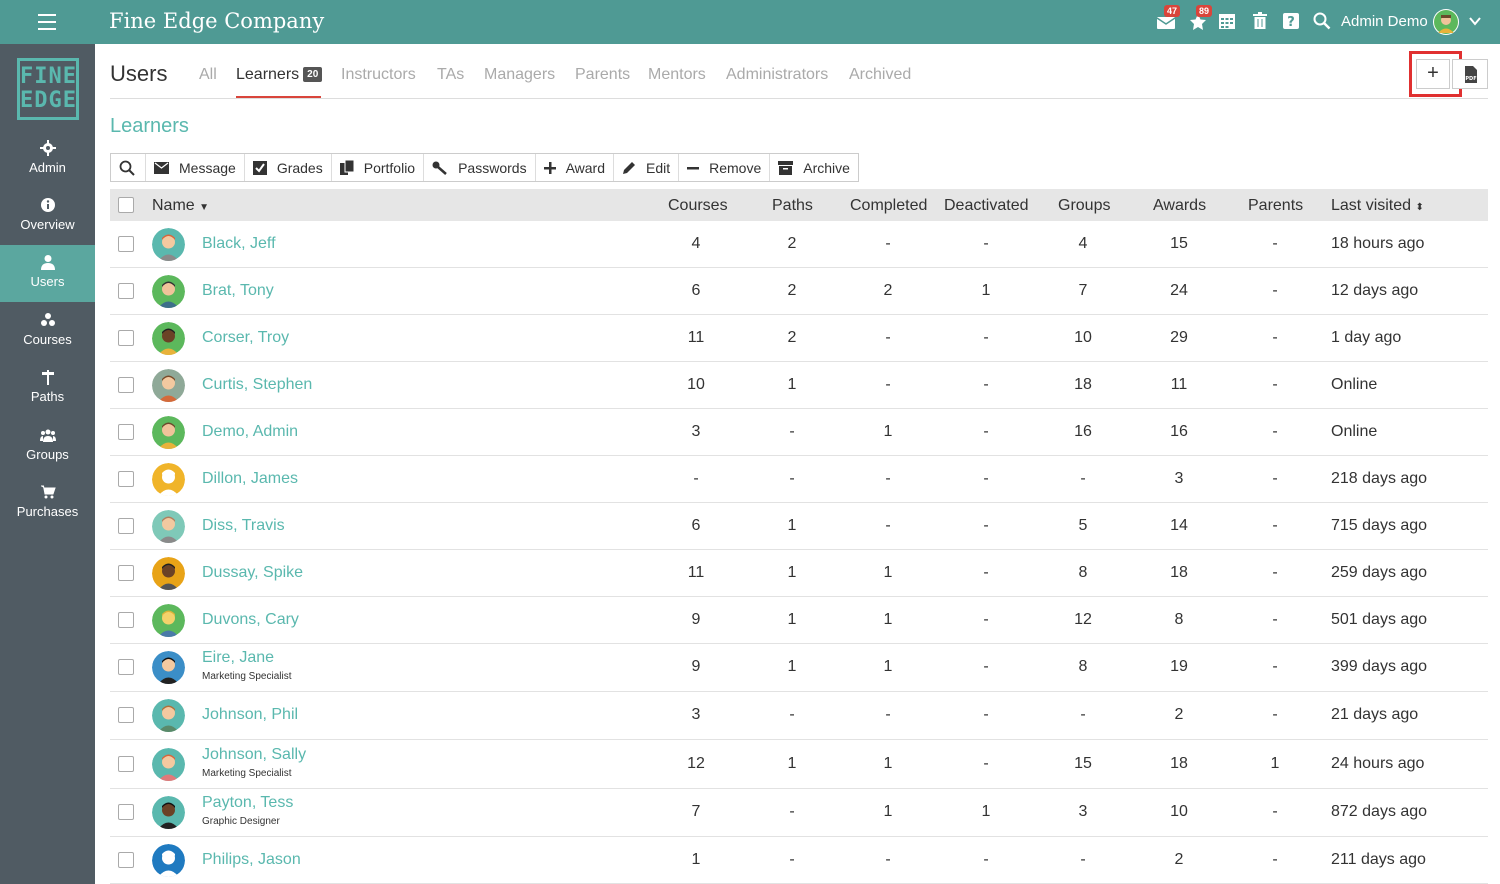 Image resolution: width=1500 pixels, height=884 pixels. I want to click on column-awards: Awards, so click(1179, 206).